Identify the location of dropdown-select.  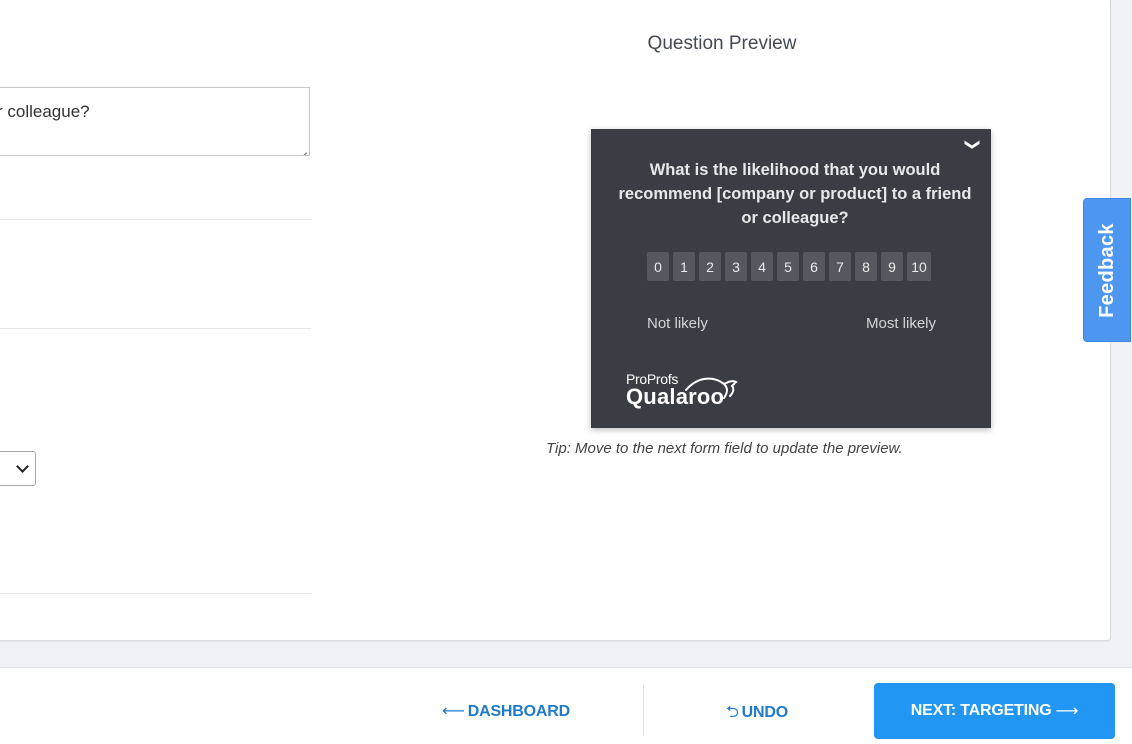
(18, 468).